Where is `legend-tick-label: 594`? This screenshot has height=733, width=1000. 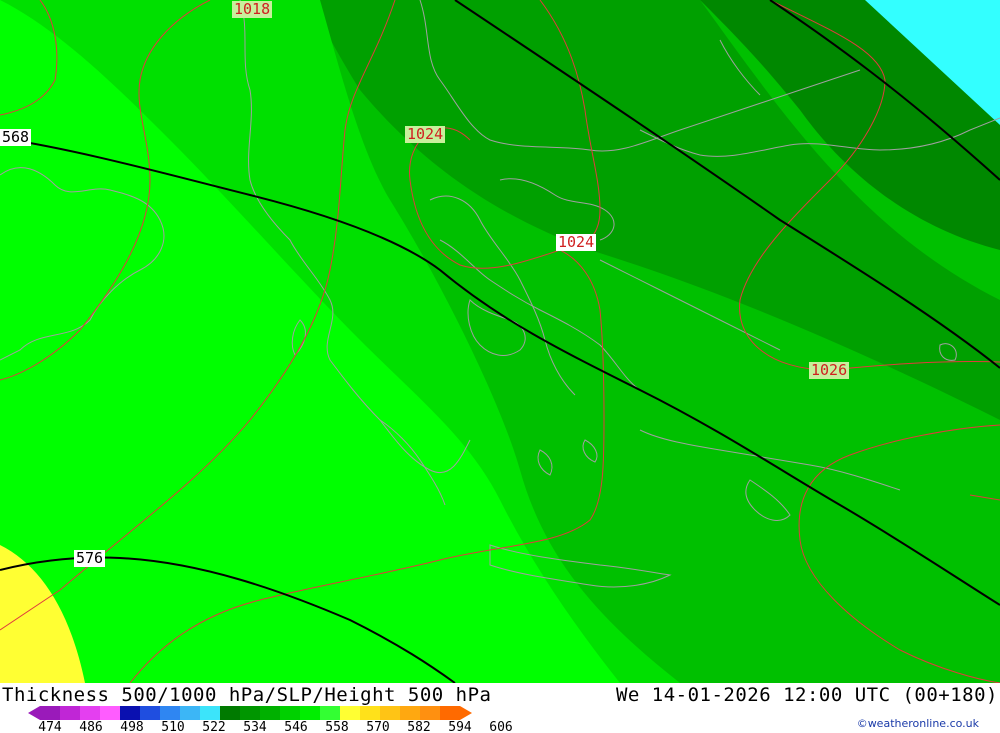 legend-tick-label: 594 is located at coordinates (460, 726).